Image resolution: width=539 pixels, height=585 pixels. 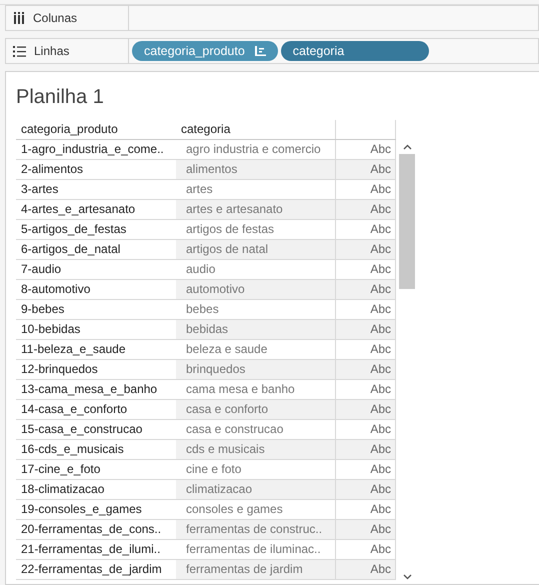 What do you see at coordinates (89, 389) in the screenshot?
I see `row-header-cell-text: 13-cama_mesa_e_banho` at bounding box center [89, 389].